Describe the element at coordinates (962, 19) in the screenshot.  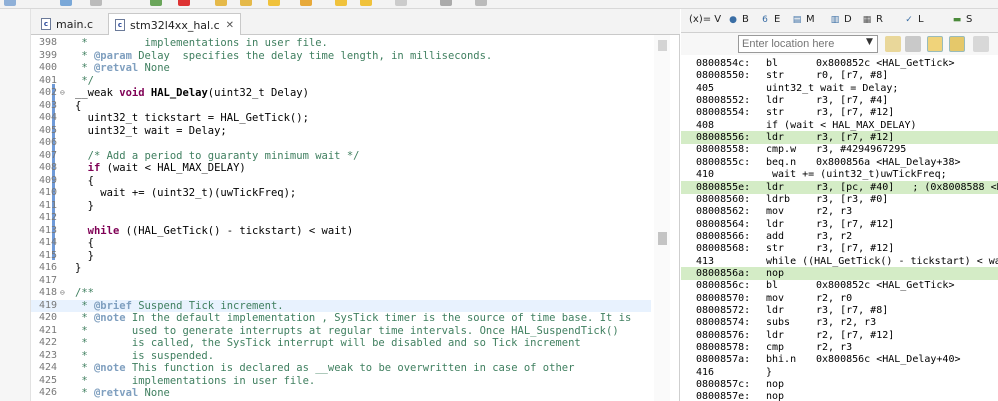
I see `tab-sfrs: ▬ S` at that location.